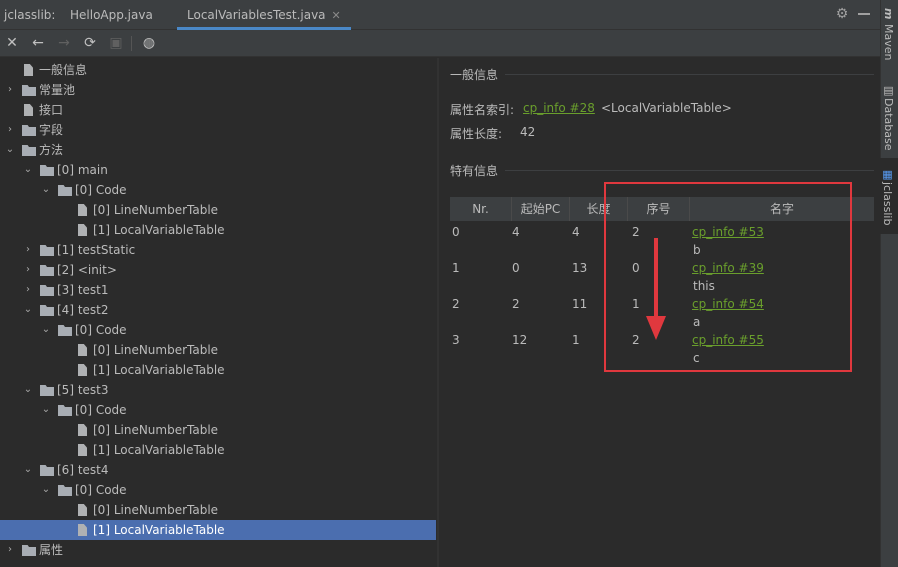  What do you see at coordinates (218, 110) in the screenshot?
I see `tree-node: 接口` at bounding box center [218, 110].